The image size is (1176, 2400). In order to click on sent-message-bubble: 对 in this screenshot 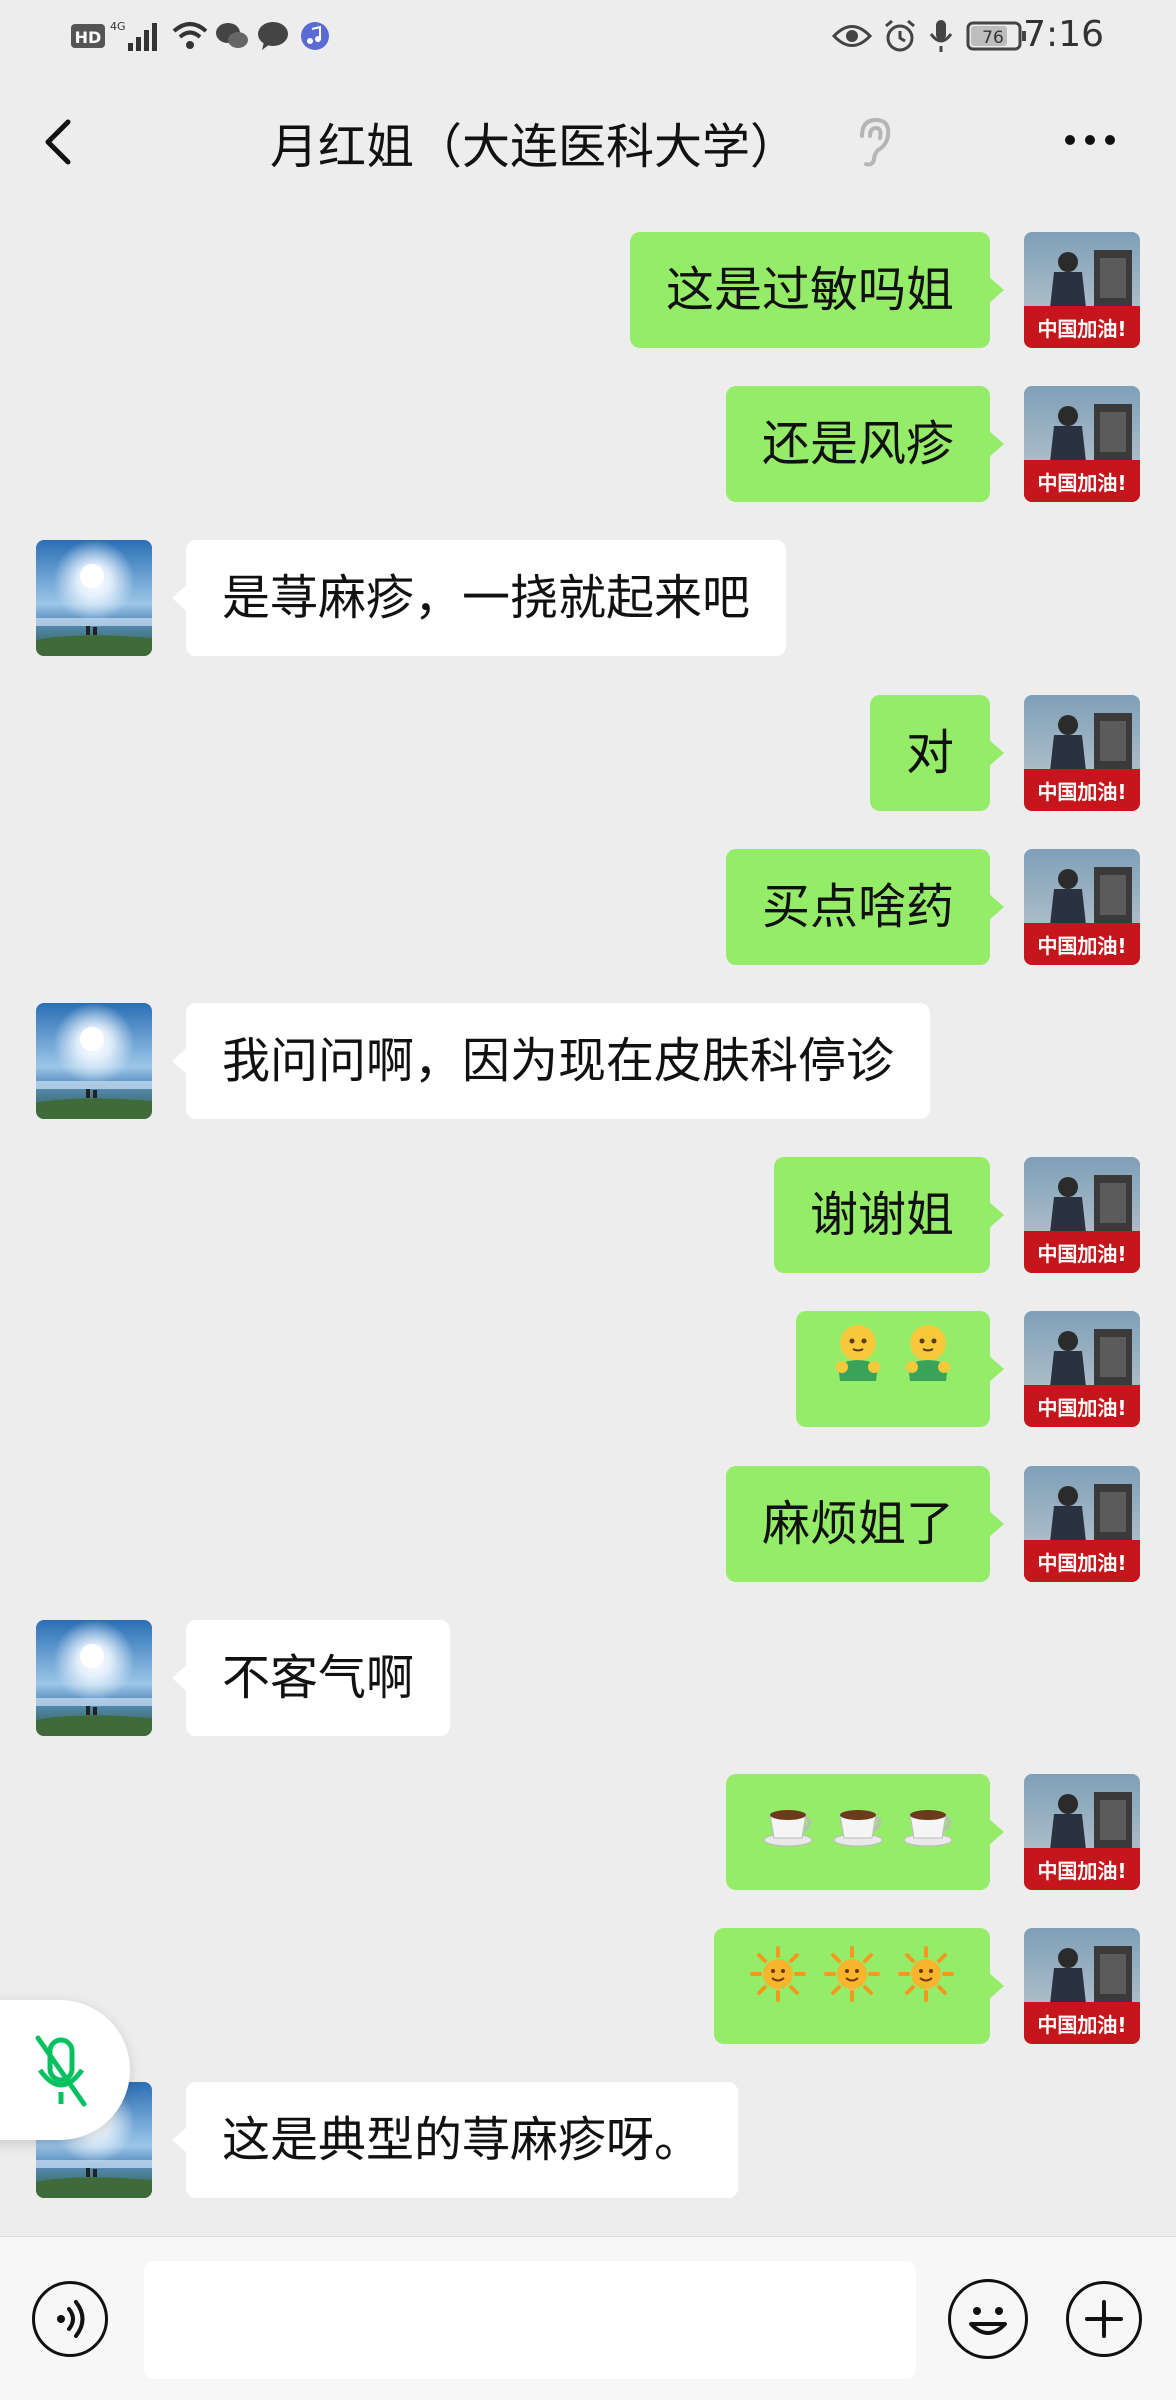, I will do `click(937, 753)`.